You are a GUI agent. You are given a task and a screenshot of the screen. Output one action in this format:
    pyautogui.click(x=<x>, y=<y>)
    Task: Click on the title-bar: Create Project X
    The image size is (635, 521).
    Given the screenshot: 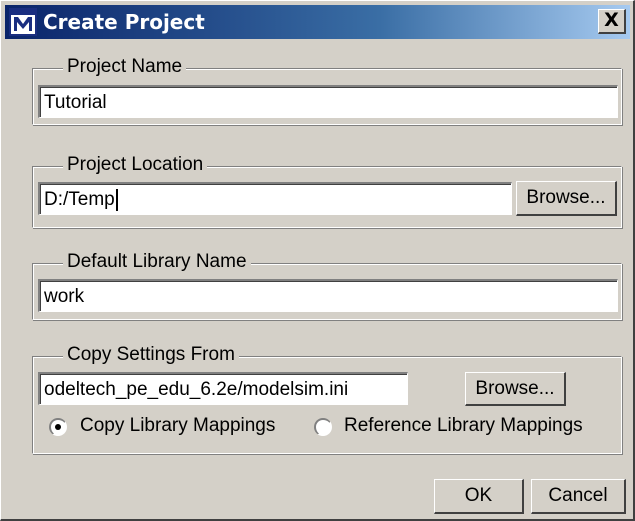 What is the action you would take?
    pyautogui.click(x=317, y=22)
    